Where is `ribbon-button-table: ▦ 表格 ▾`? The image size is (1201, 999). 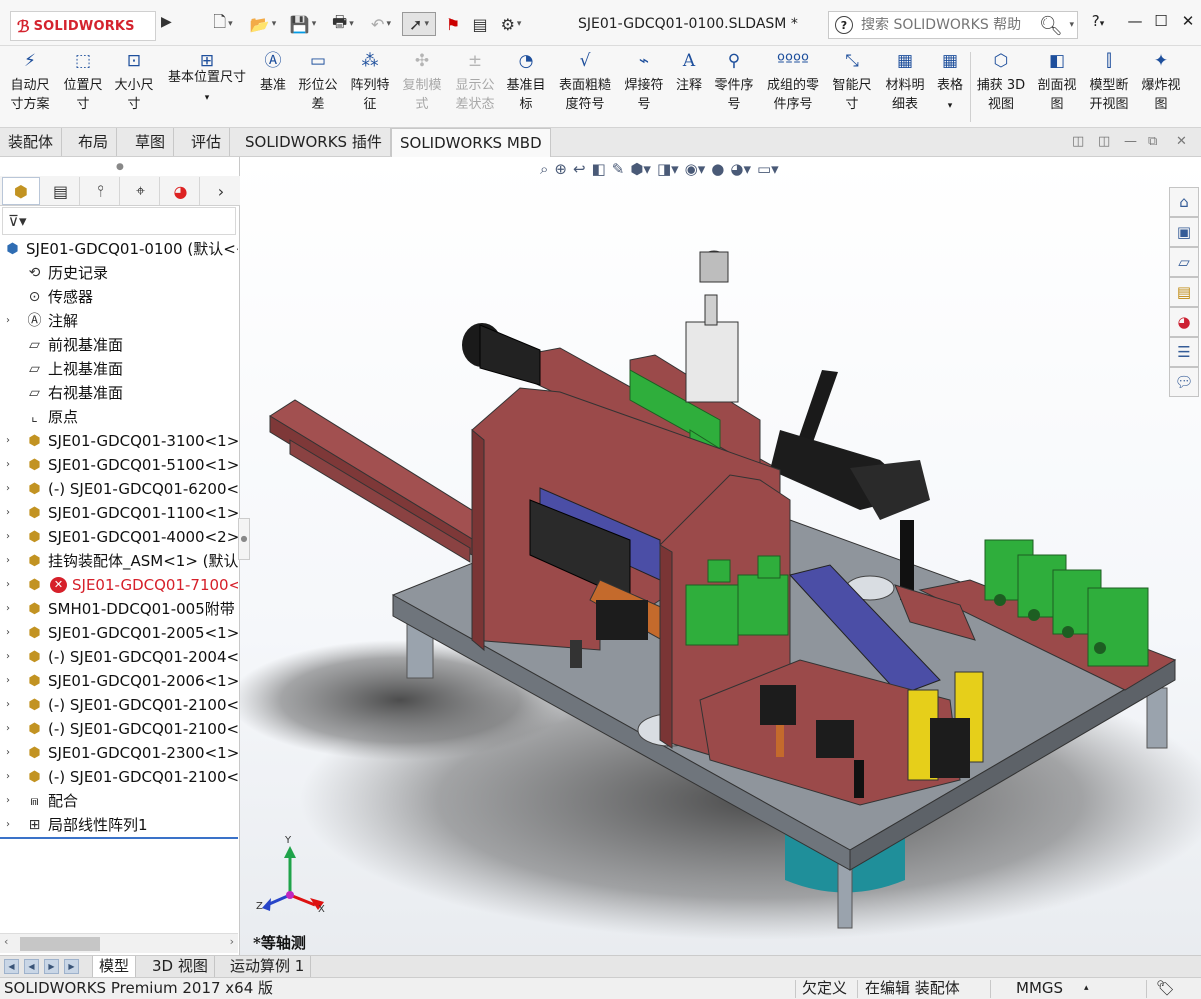
ribbon-button-table: ▦ 表格 ▾ is located at coordinates (950, 84).